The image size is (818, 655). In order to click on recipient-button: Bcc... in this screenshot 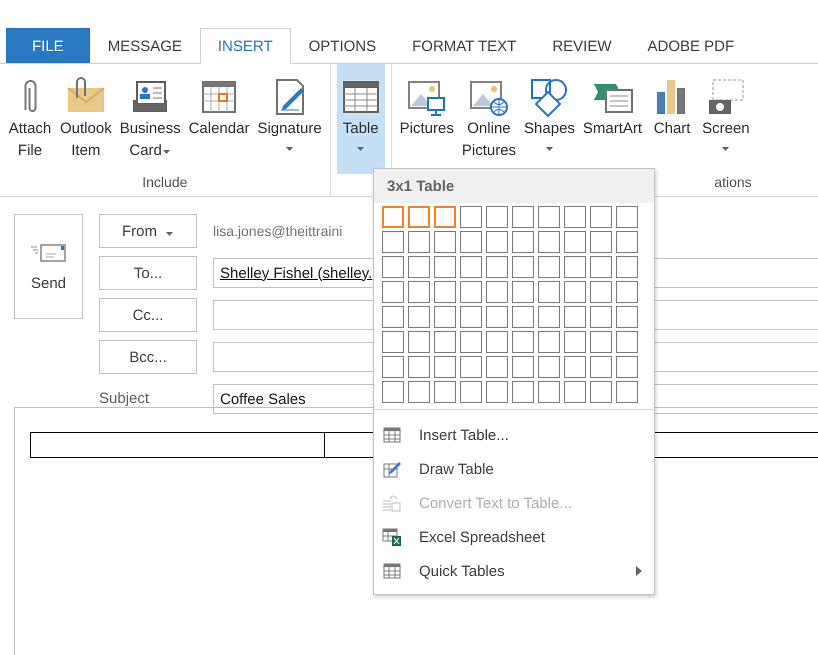, I will do `click(148, 357)`.